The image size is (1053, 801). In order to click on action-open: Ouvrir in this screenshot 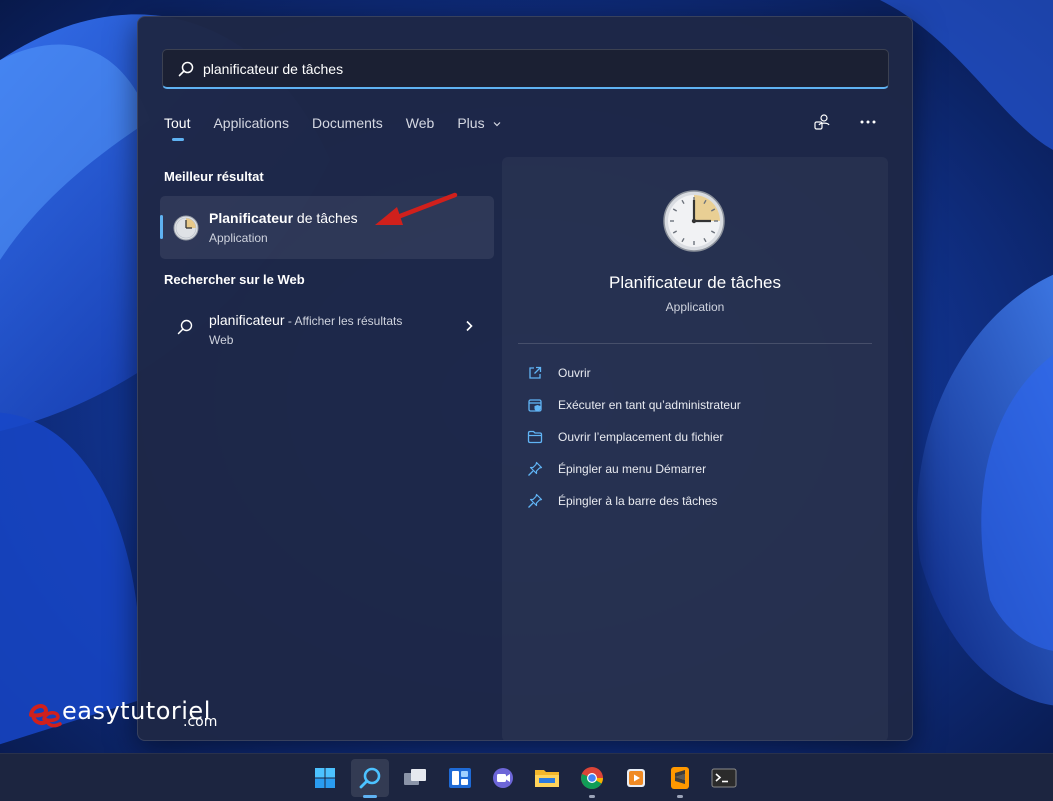, I will do `click(558, 373)`.